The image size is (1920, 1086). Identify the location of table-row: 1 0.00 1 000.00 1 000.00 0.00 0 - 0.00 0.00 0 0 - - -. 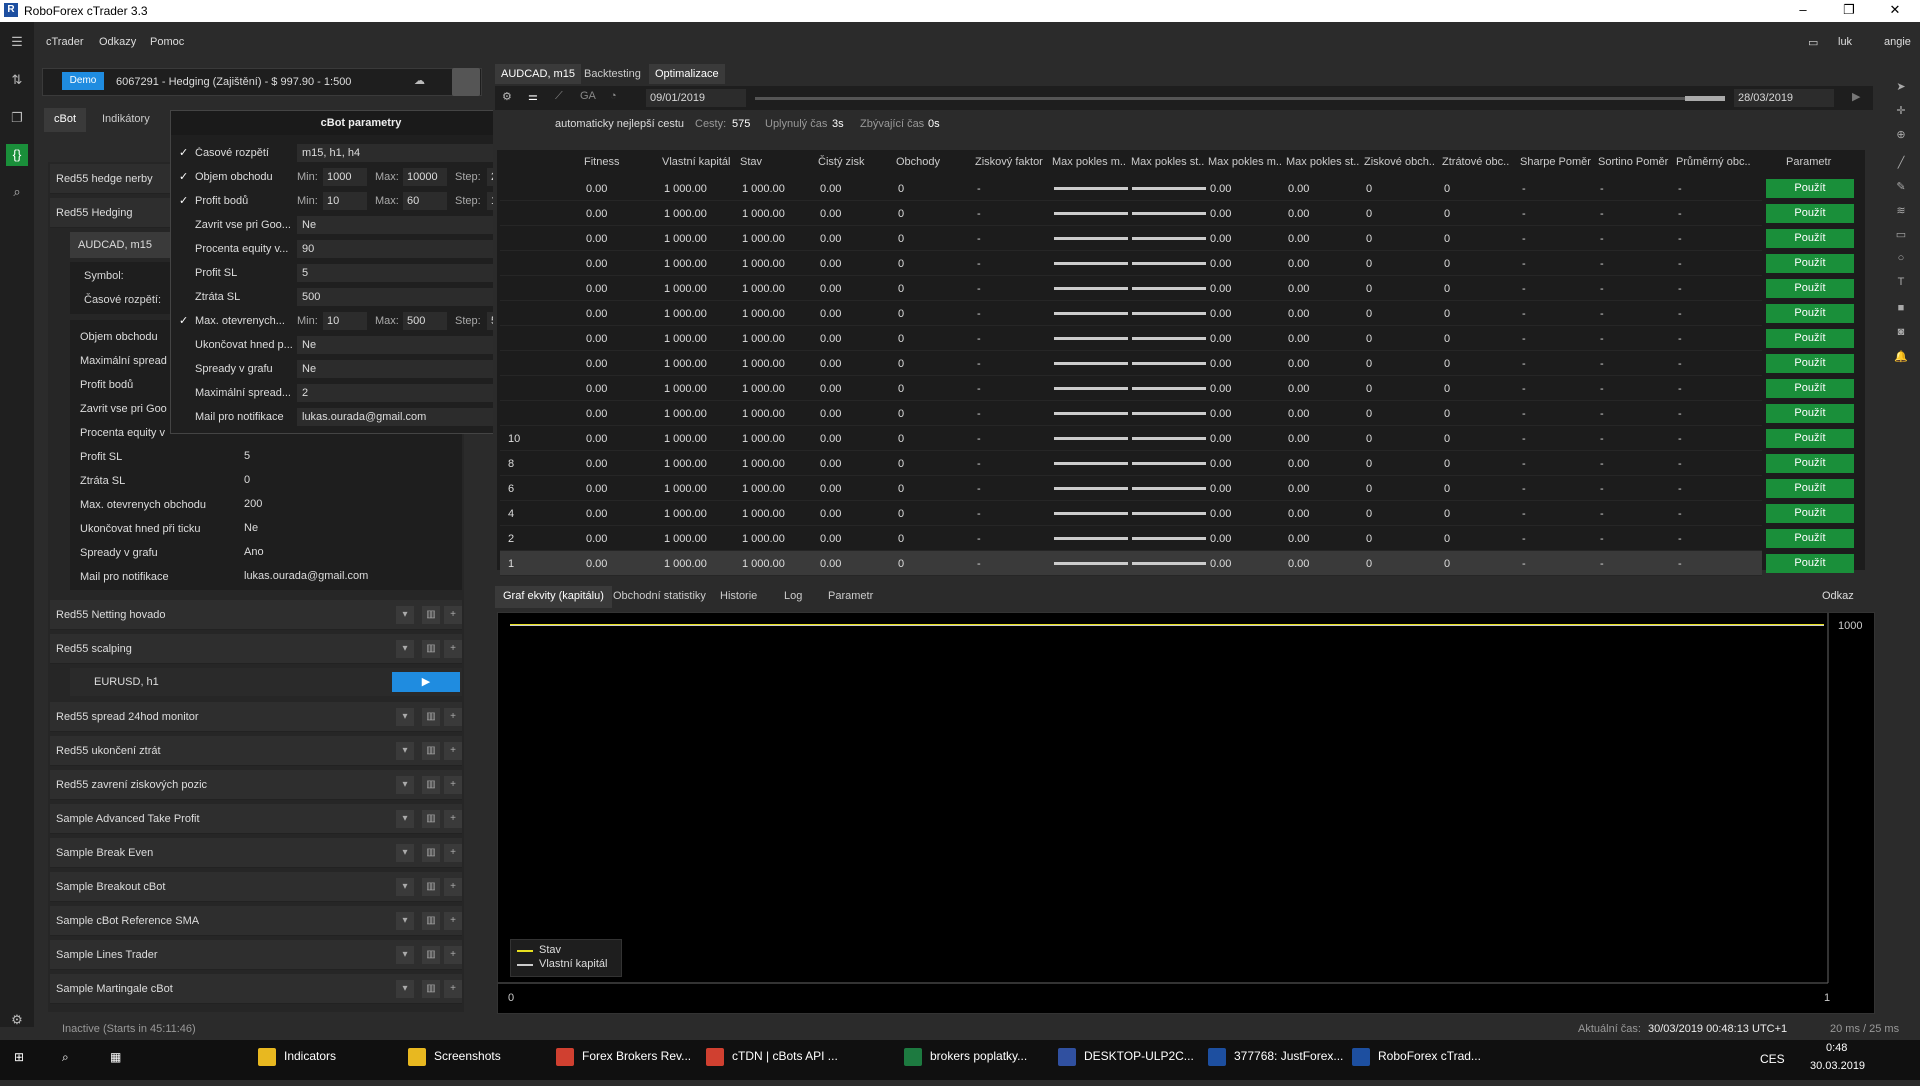
(1131, 563).